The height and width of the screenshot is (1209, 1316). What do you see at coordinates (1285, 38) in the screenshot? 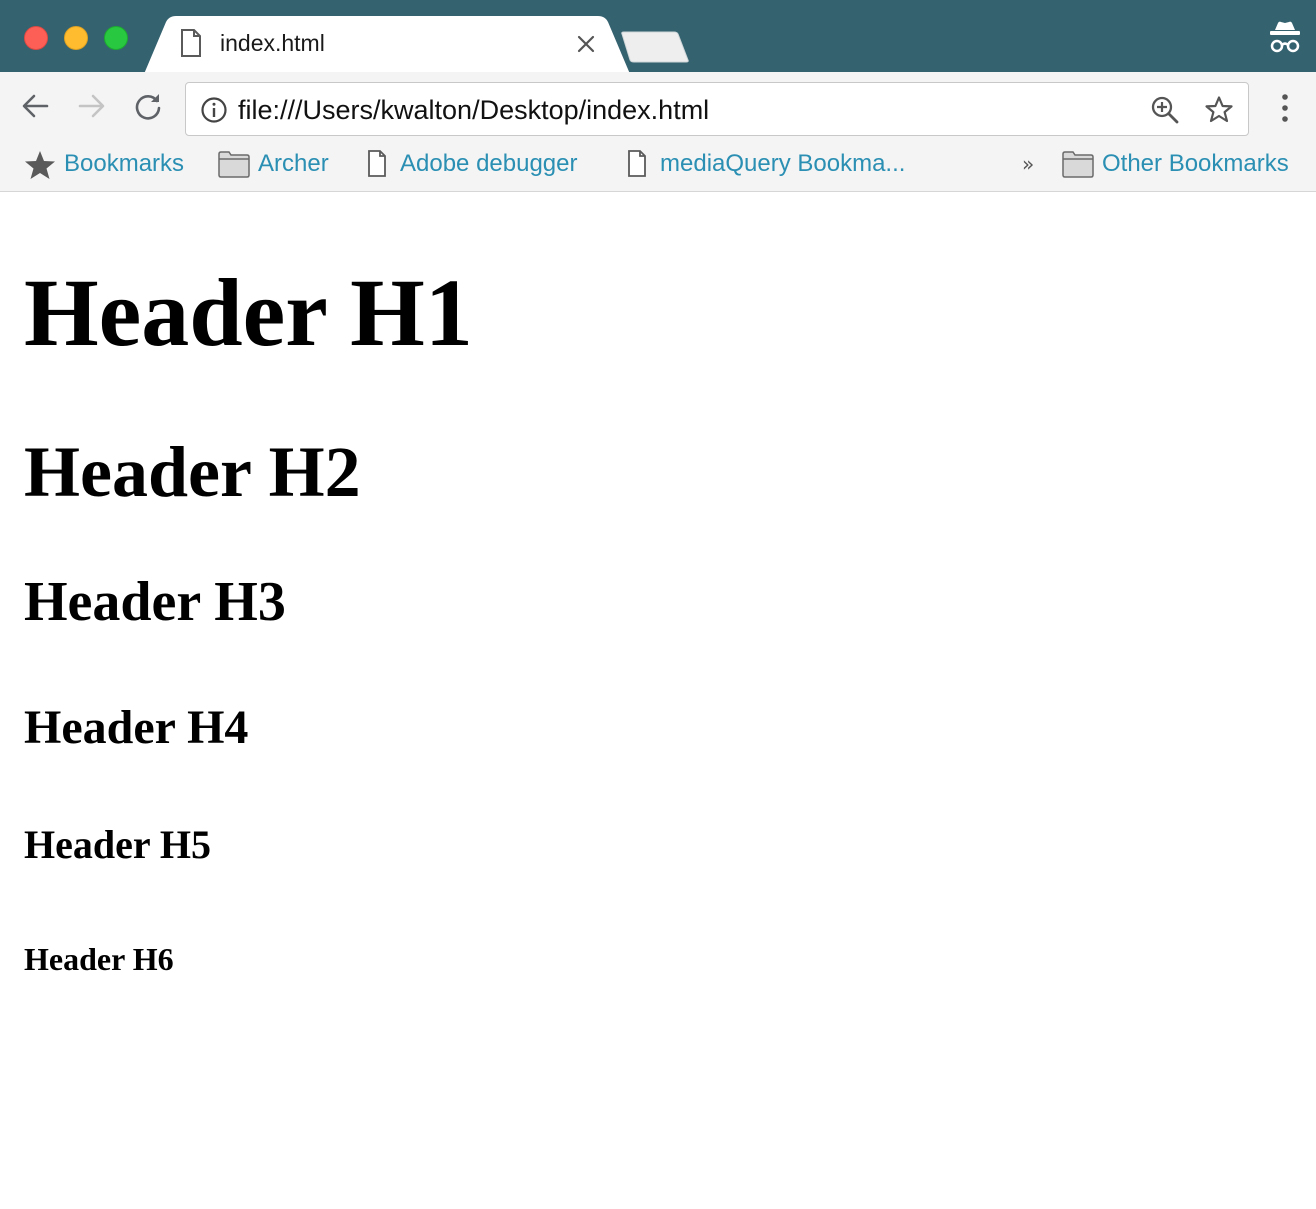
I see `incognito-icon` at bounding box center [1285, 38].